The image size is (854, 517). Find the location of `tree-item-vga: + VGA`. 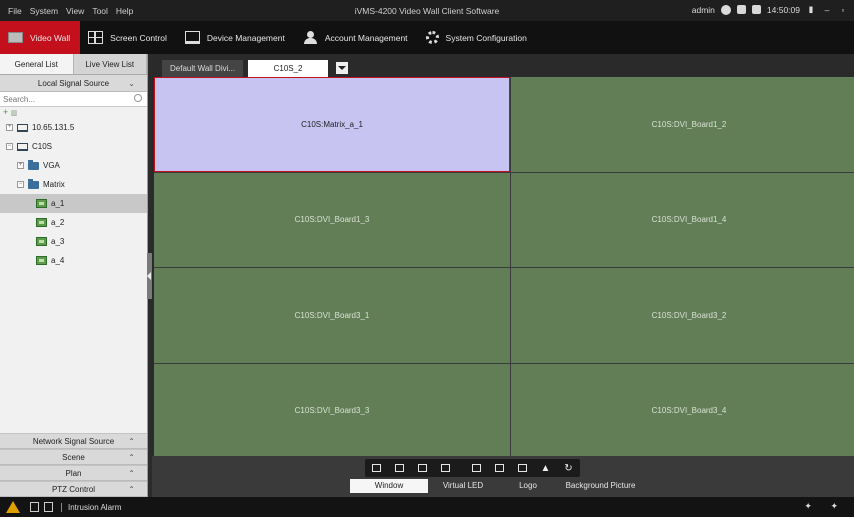

tree-item-vga: + VGA is located at coordinates (73, 165).